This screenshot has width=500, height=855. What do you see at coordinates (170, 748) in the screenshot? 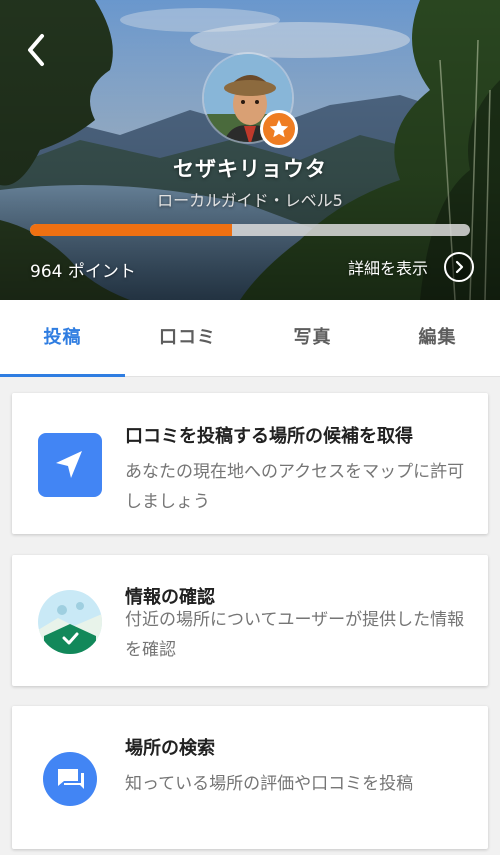
I see `card-title: 場所の検索` at bounding box center [170, 748].